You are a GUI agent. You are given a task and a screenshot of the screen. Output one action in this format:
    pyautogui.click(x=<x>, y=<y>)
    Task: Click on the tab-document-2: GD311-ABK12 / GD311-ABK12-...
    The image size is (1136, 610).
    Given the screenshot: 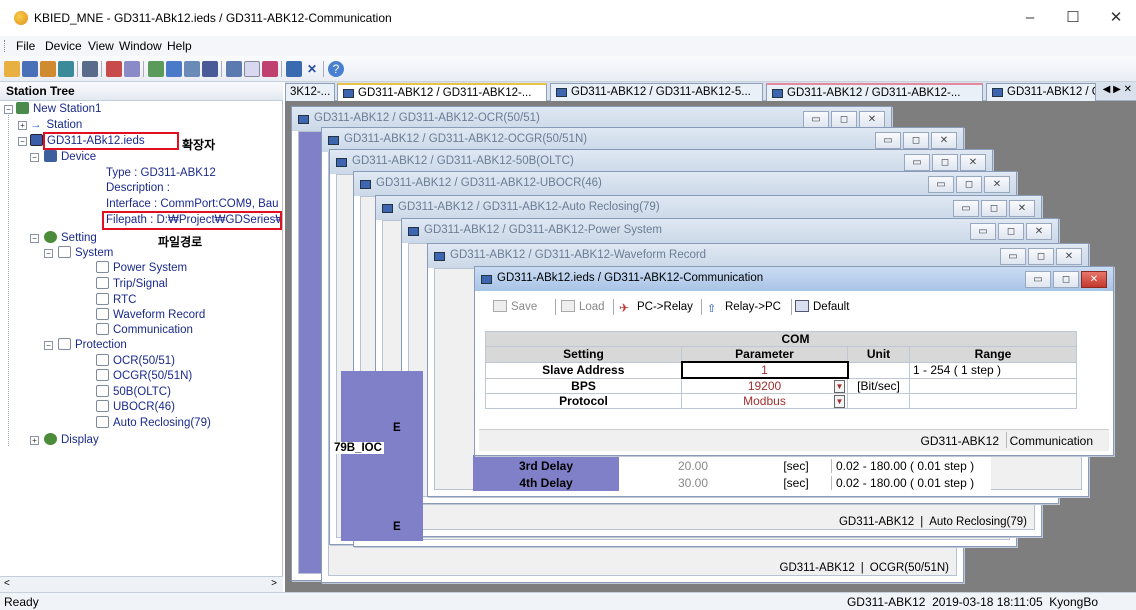 What is the action you would take?
    pyautogui.click(x=442, y=92)
    